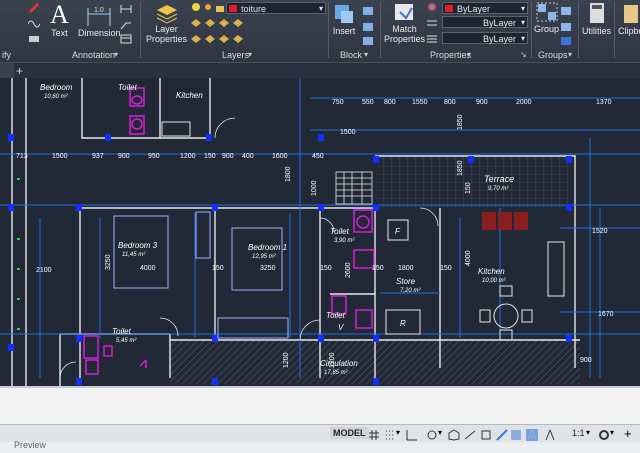 This screenshot has width=640, height=453. Describe the element at coordinates (486, 434) in the screenshot. I see `osnap-icon` at that location.